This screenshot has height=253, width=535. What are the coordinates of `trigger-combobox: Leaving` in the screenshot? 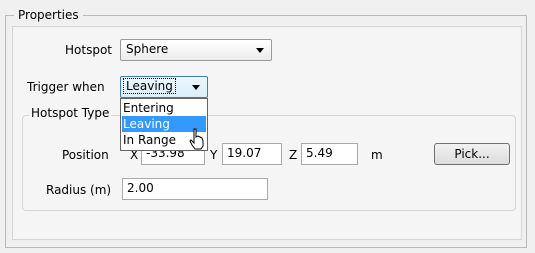 It's located at (164, 87).